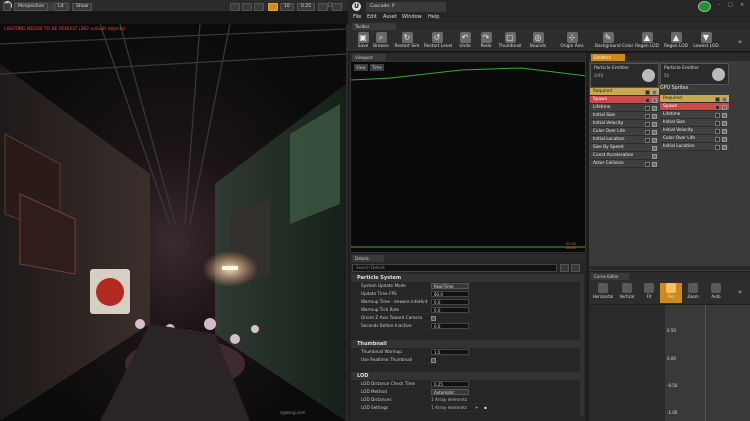  I want to click on grid-snap-icon, so click(273, 7).